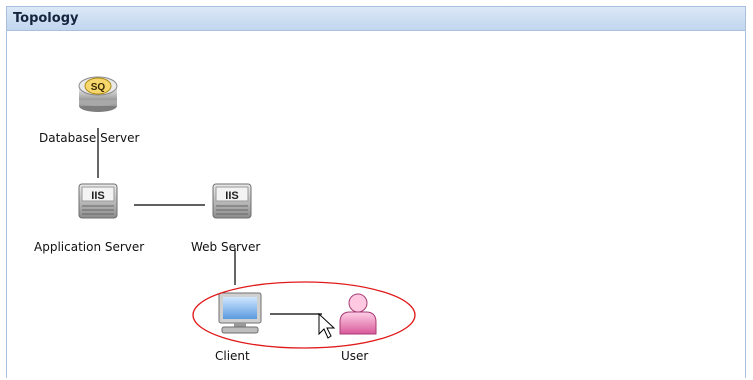  What do you see at coordinates (355, 356) in the screenshot?
I see `user-label: User` at bounding box center [355, 356].